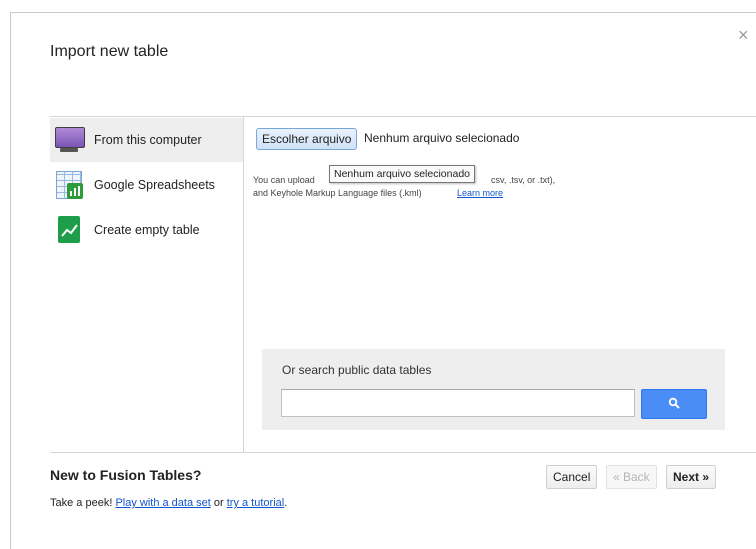 This screenshot has width=756, height=549. I want to click on source-create-empty-table: Create empty table, so click(146, 230).